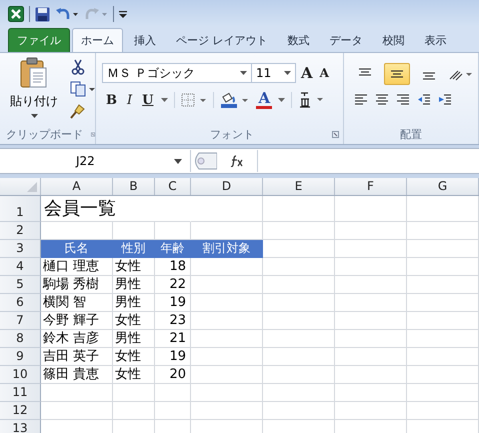  What do you see at coordinates (20, 393) in the screenshot?
I see `row-header: 11` at bounding box center [20, 393].